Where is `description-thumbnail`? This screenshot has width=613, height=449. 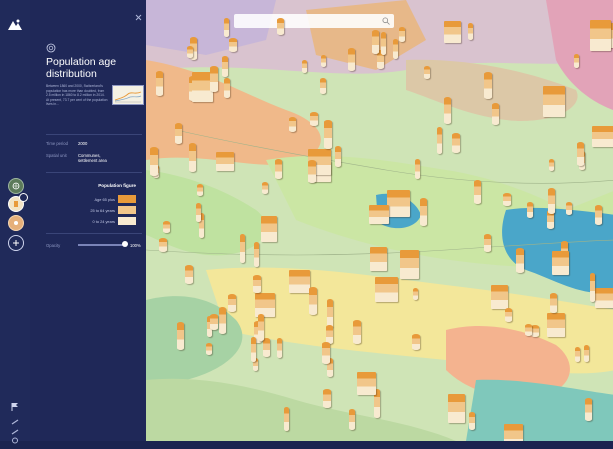
description-thumbnail is located at coordinates (128, 95).